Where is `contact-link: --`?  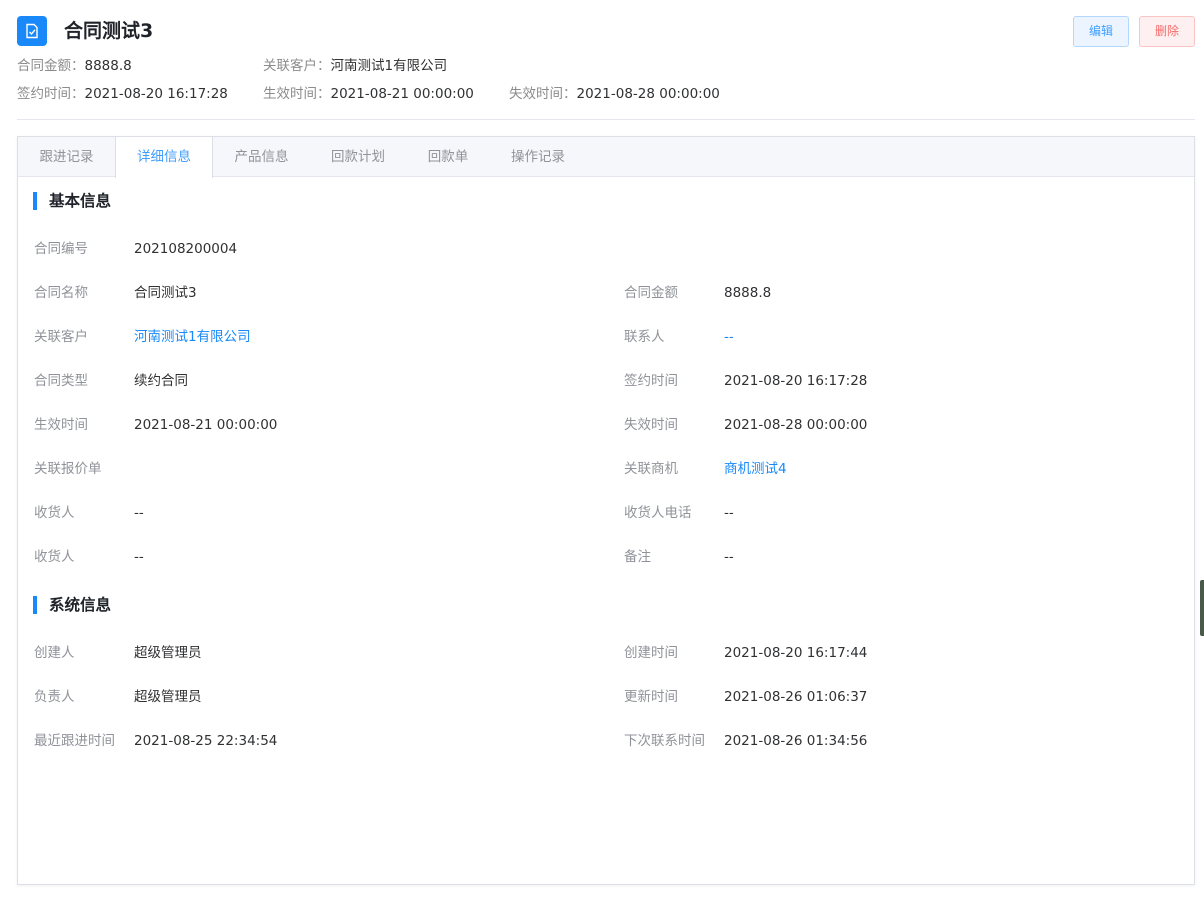
contact-link: -- is located at coordinates (729, 337).